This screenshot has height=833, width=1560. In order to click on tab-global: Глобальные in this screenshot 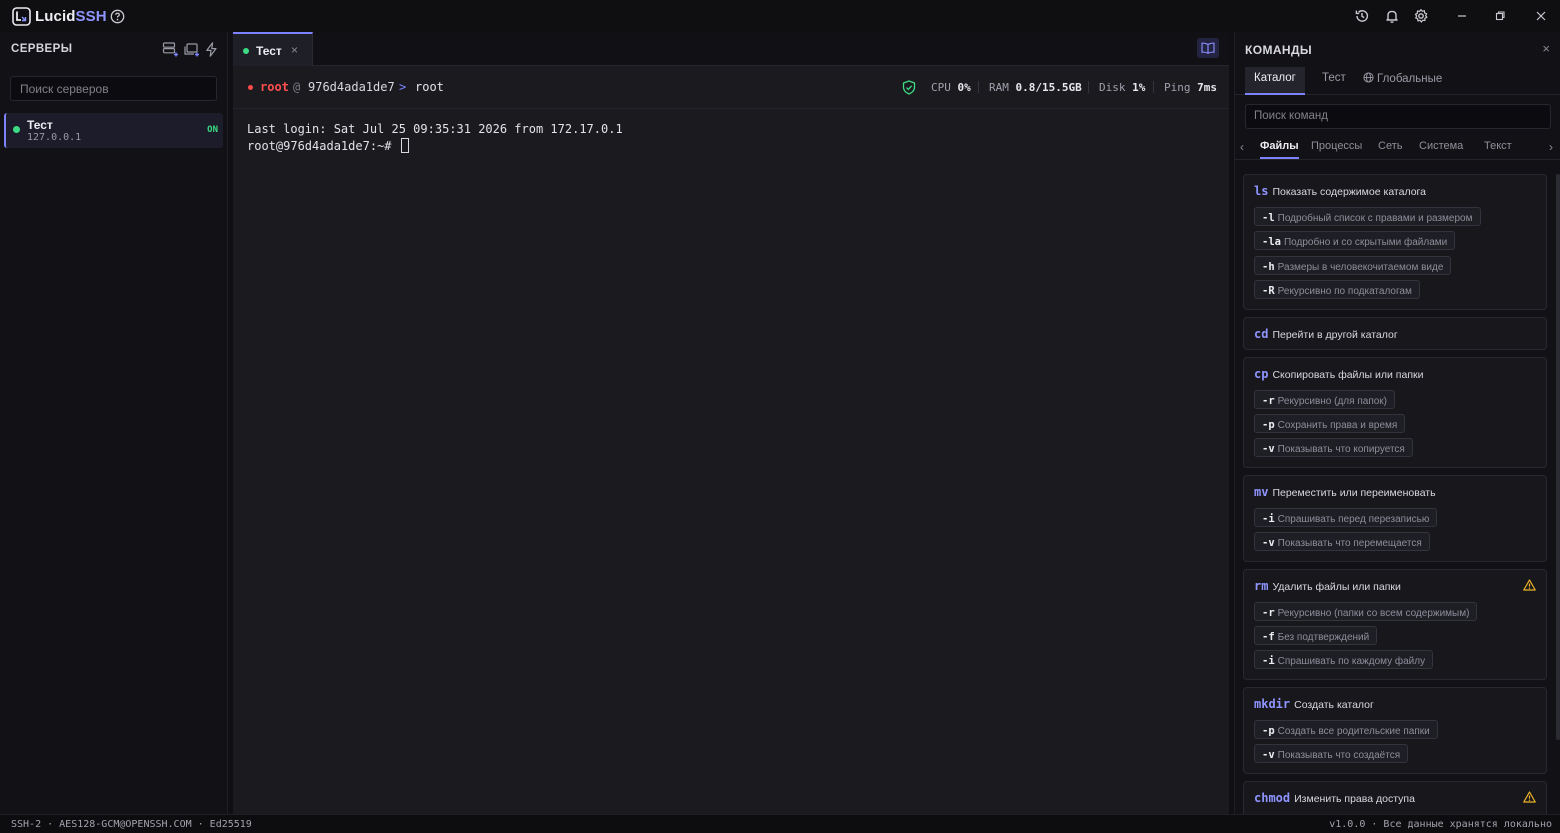, I will do `click(1402, 78)`.